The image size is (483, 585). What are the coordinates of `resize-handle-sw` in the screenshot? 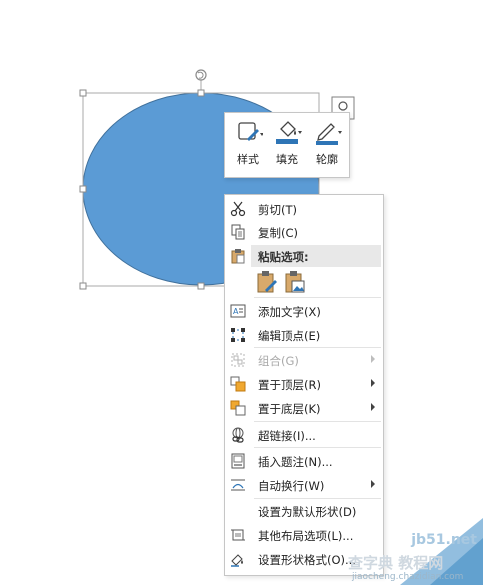 It's located at (83, 286).